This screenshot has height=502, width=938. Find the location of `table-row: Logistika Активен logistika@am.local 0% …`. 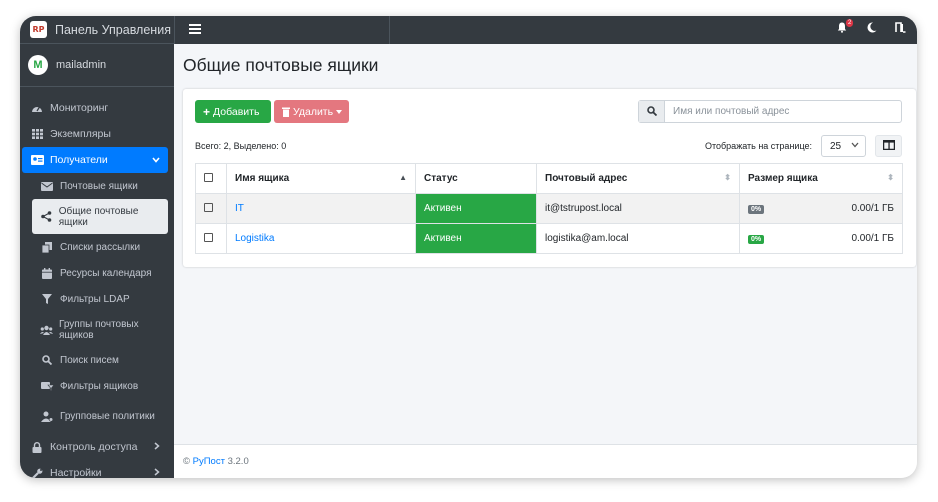

table-row: Logistika Активен logistika@am.local 0% … is located at coordinates (549, 238).